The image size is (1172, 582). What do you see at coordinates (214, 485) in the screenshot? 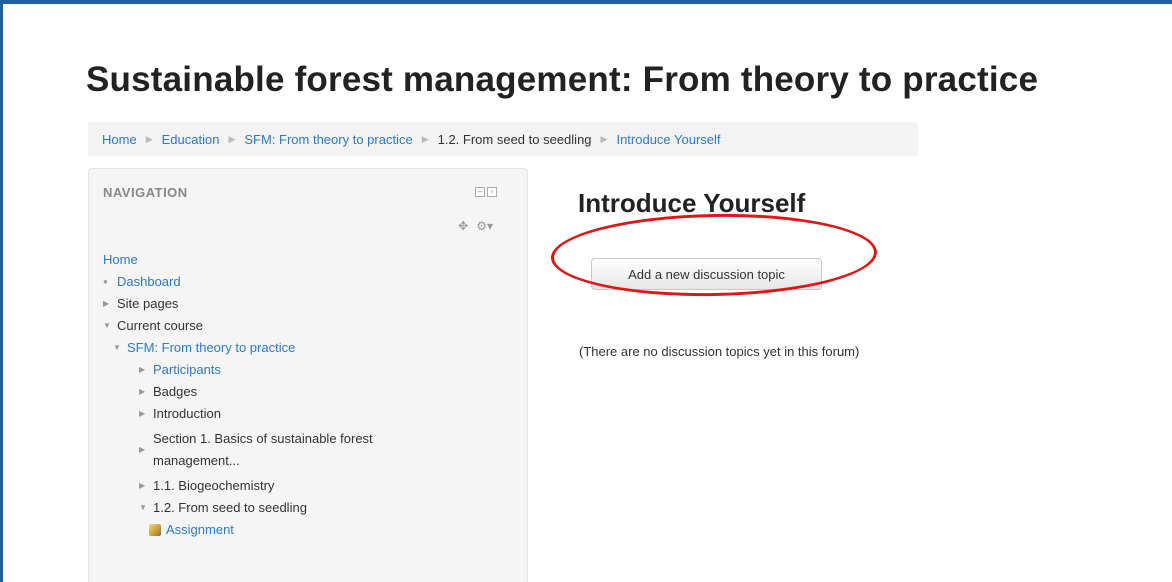
I see `nav-item-label: 1.1. Biogeochemistry` at bounding box center [214, 485].